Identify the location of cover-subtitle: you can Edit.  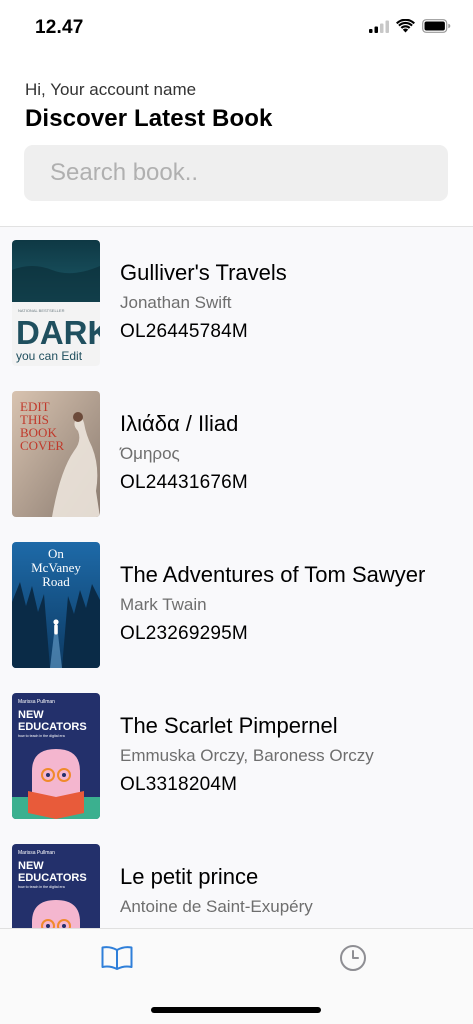
(49, 356).